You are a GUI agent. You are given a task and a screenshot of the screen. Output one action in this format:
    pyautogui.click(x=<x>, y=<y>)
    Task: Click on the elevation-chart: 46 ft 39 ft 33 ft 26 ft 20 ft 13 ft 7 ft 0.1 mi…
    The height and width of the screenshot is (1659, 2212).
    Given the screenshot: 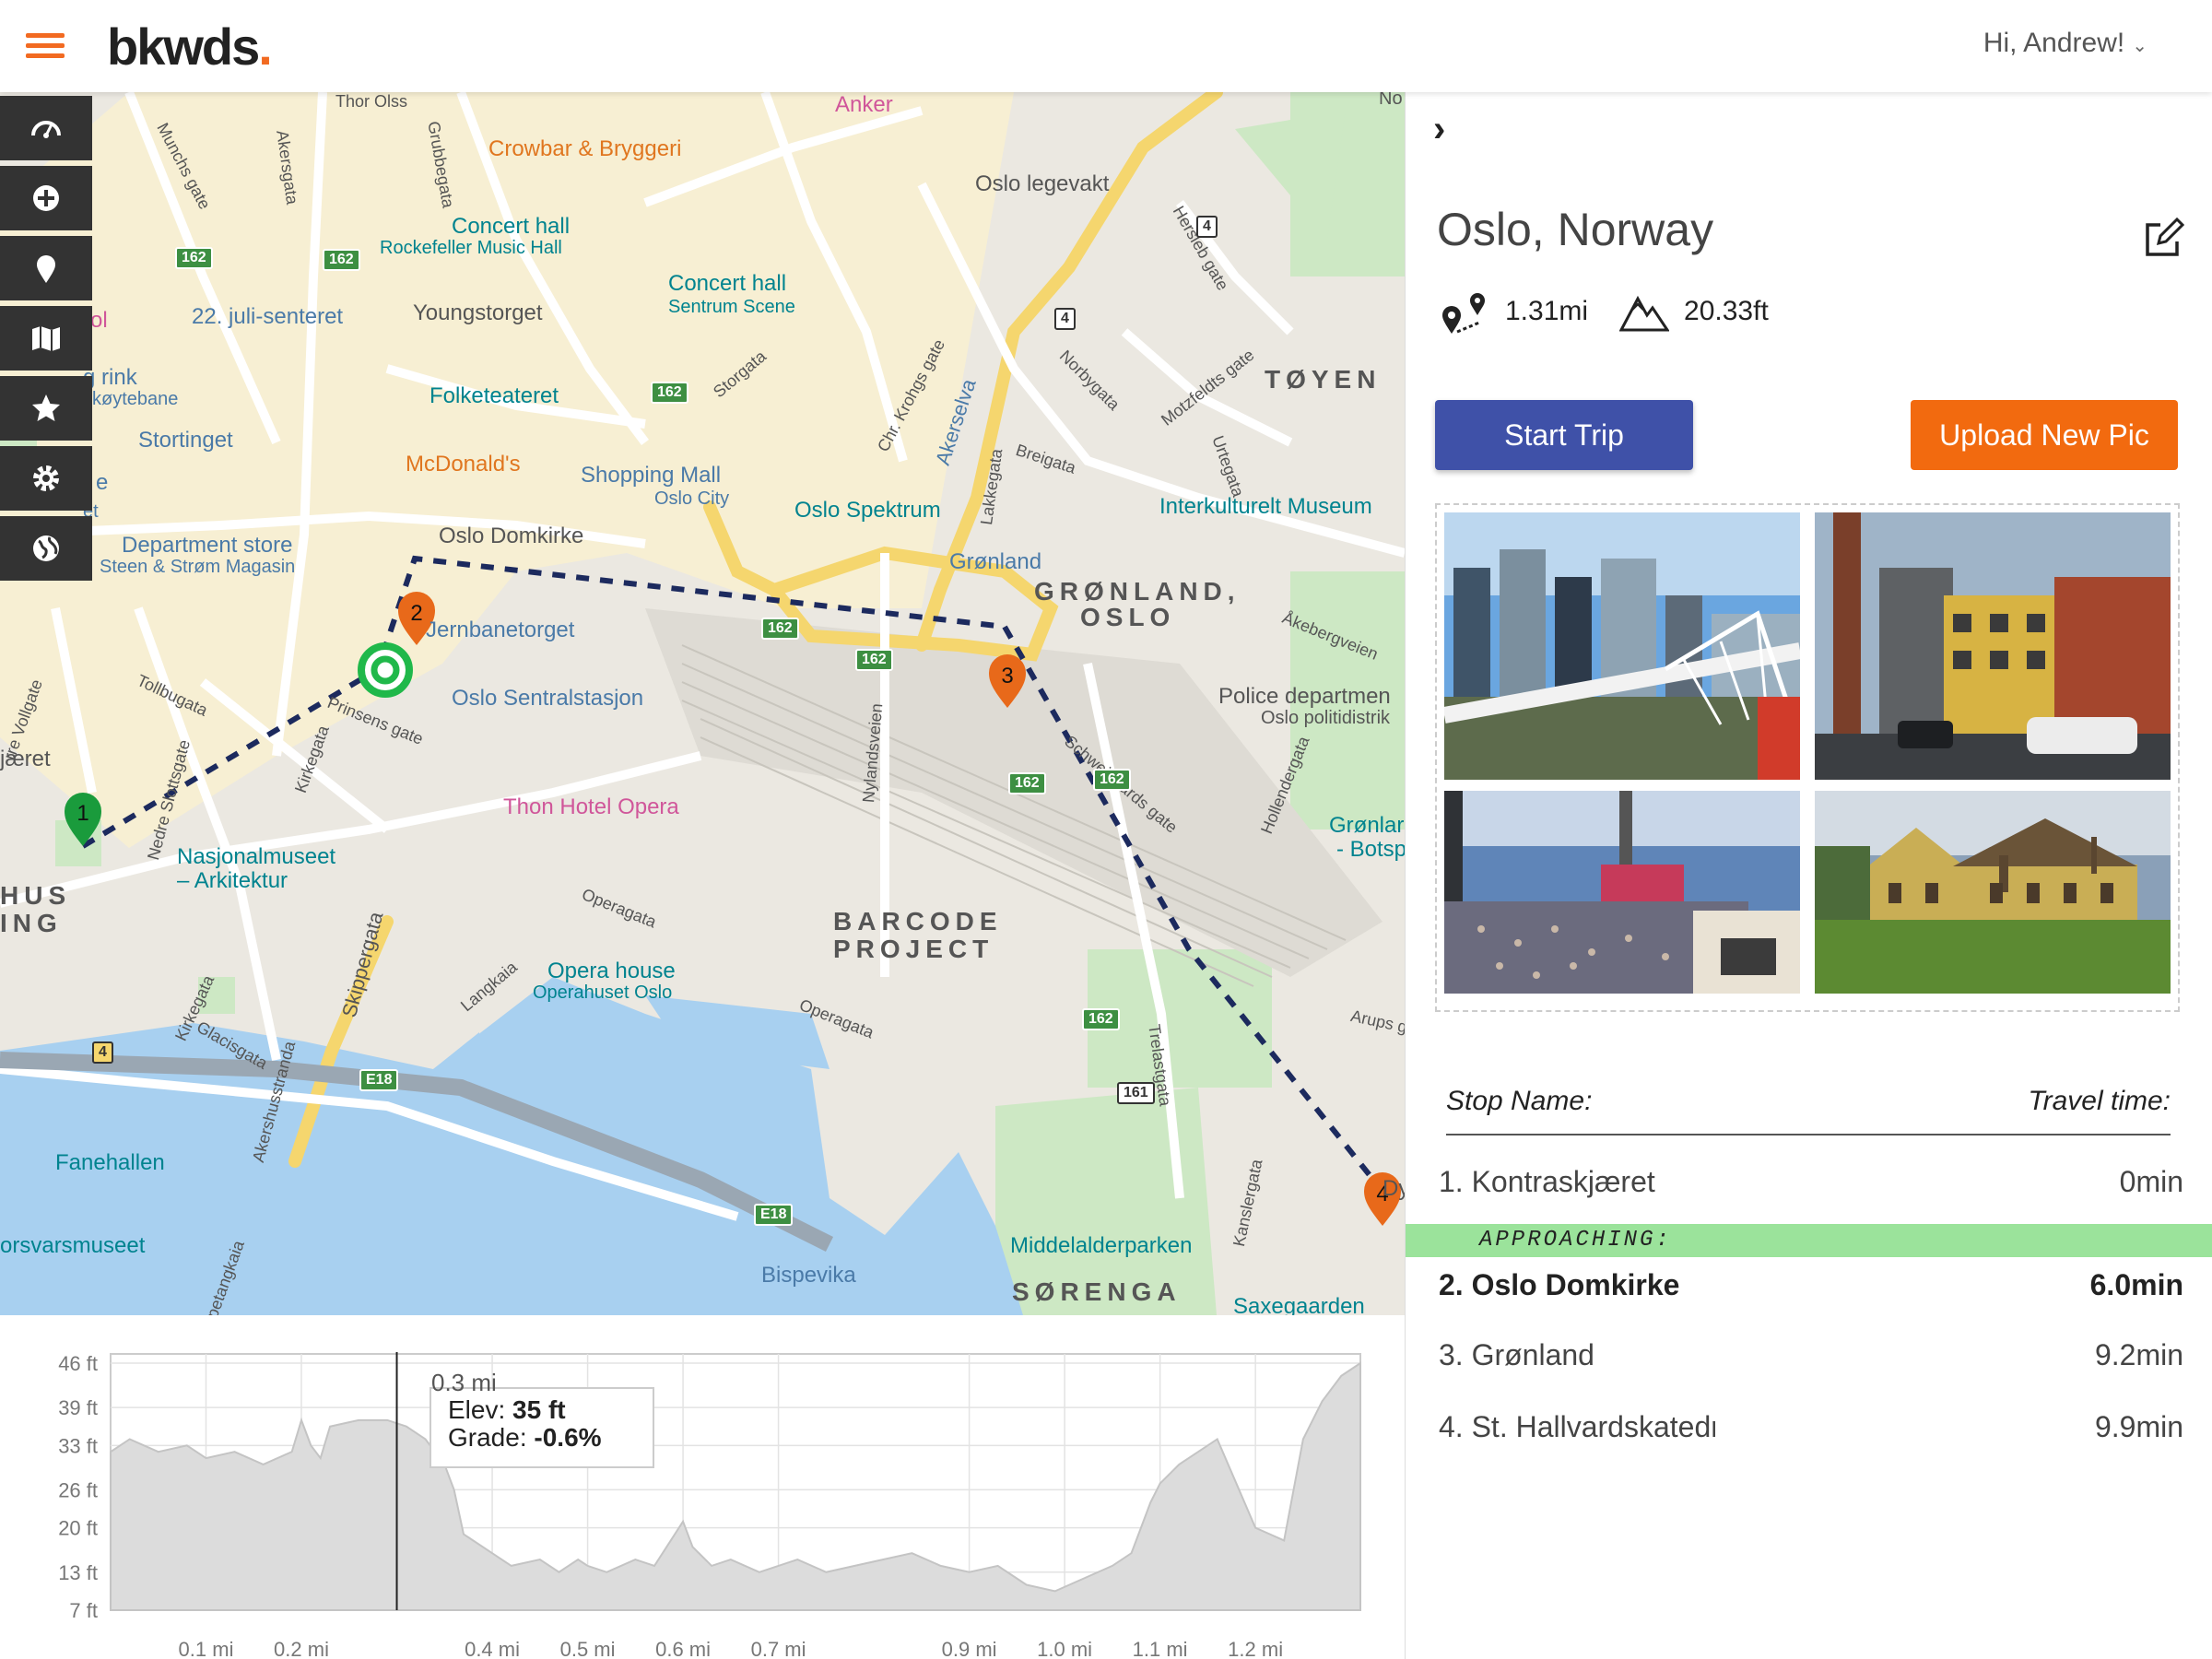 What is the action you would take?
    pyautogui.click(x=702, y=1487)
    